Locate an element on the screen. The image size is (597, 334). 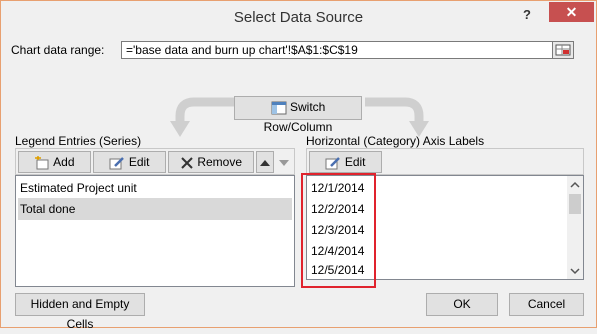
add-series-label: Add is located at coordinates (64, 162).